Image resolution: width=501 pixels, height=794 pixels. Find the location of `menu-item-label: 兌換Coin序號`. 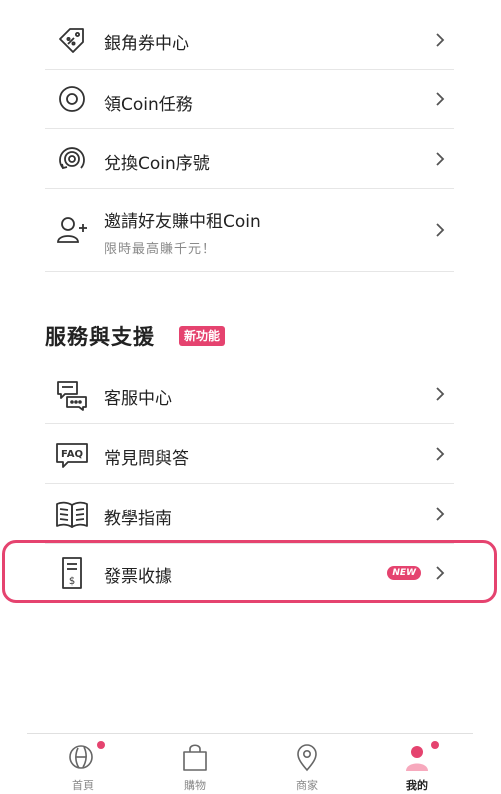

menu-item-label: 兌換Coin序號 is located at coordinates (157, 164).